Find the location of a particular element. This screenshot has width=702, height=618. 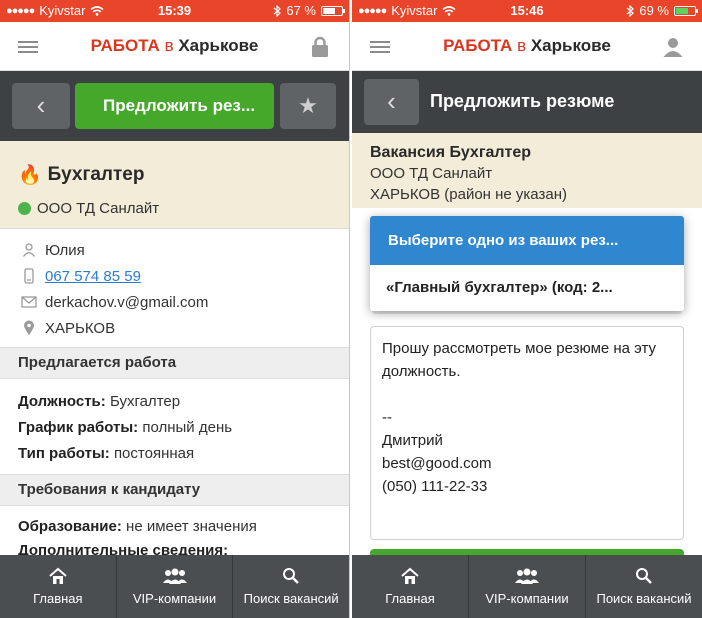

mail-icon is located at coordinates (29, 302).